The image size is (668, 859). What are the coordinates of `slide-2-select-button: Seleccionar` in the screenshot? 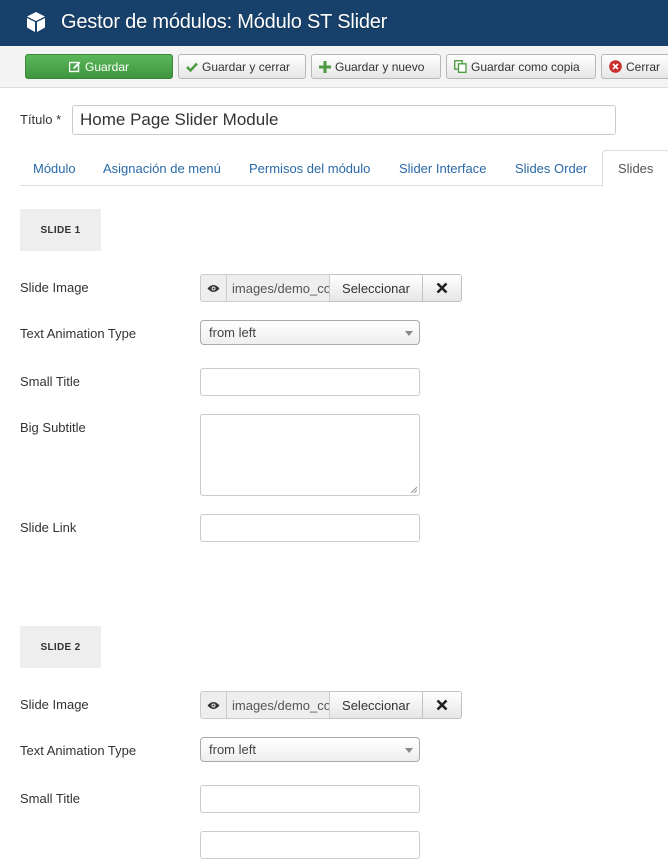 It's located at (376, 705).